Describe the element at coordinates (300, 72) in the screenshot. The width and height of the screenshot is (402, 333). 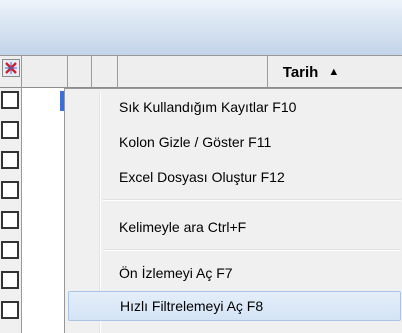
I see `column-header-label: Tarih` at that location.